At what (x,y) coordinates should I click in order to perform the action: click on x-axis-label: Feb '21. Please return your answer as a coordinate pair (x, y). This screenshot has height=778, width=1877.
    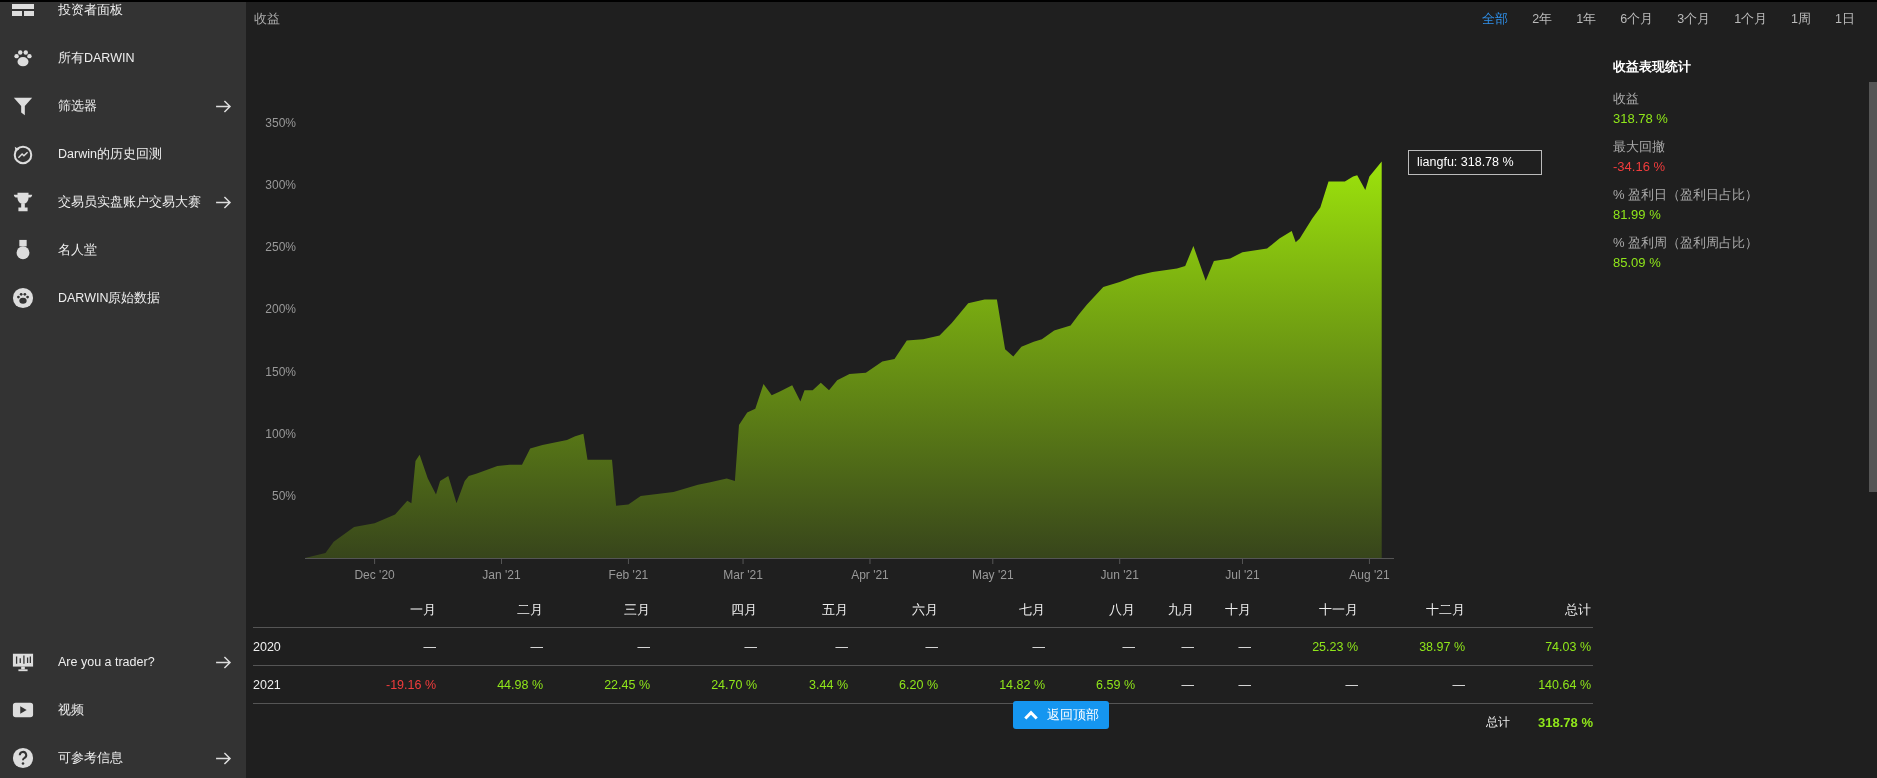
    Looking at the image, I should click on (628, 575).